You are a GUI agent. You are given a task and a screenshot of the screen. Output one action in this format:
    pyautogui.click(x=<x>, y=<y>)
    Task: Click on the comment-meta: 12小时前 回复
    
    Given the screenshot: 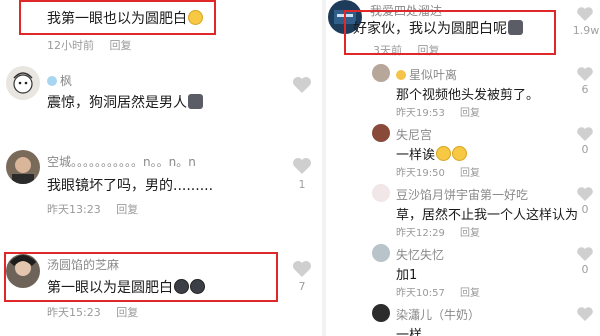 What is the action you would take?
    pyautogui.click(x=89, y=45)
    